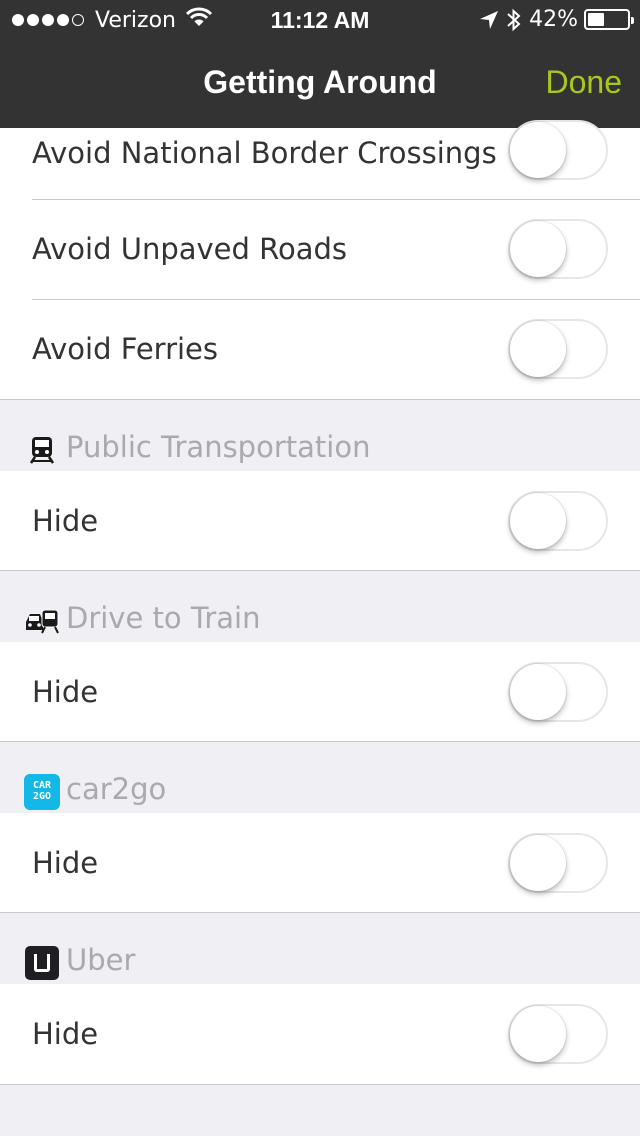 Image resolution: width=640 pixels, height=1136 pixels. I want to click on row-label: Avoid National Border Crossings, so click(264, 153).